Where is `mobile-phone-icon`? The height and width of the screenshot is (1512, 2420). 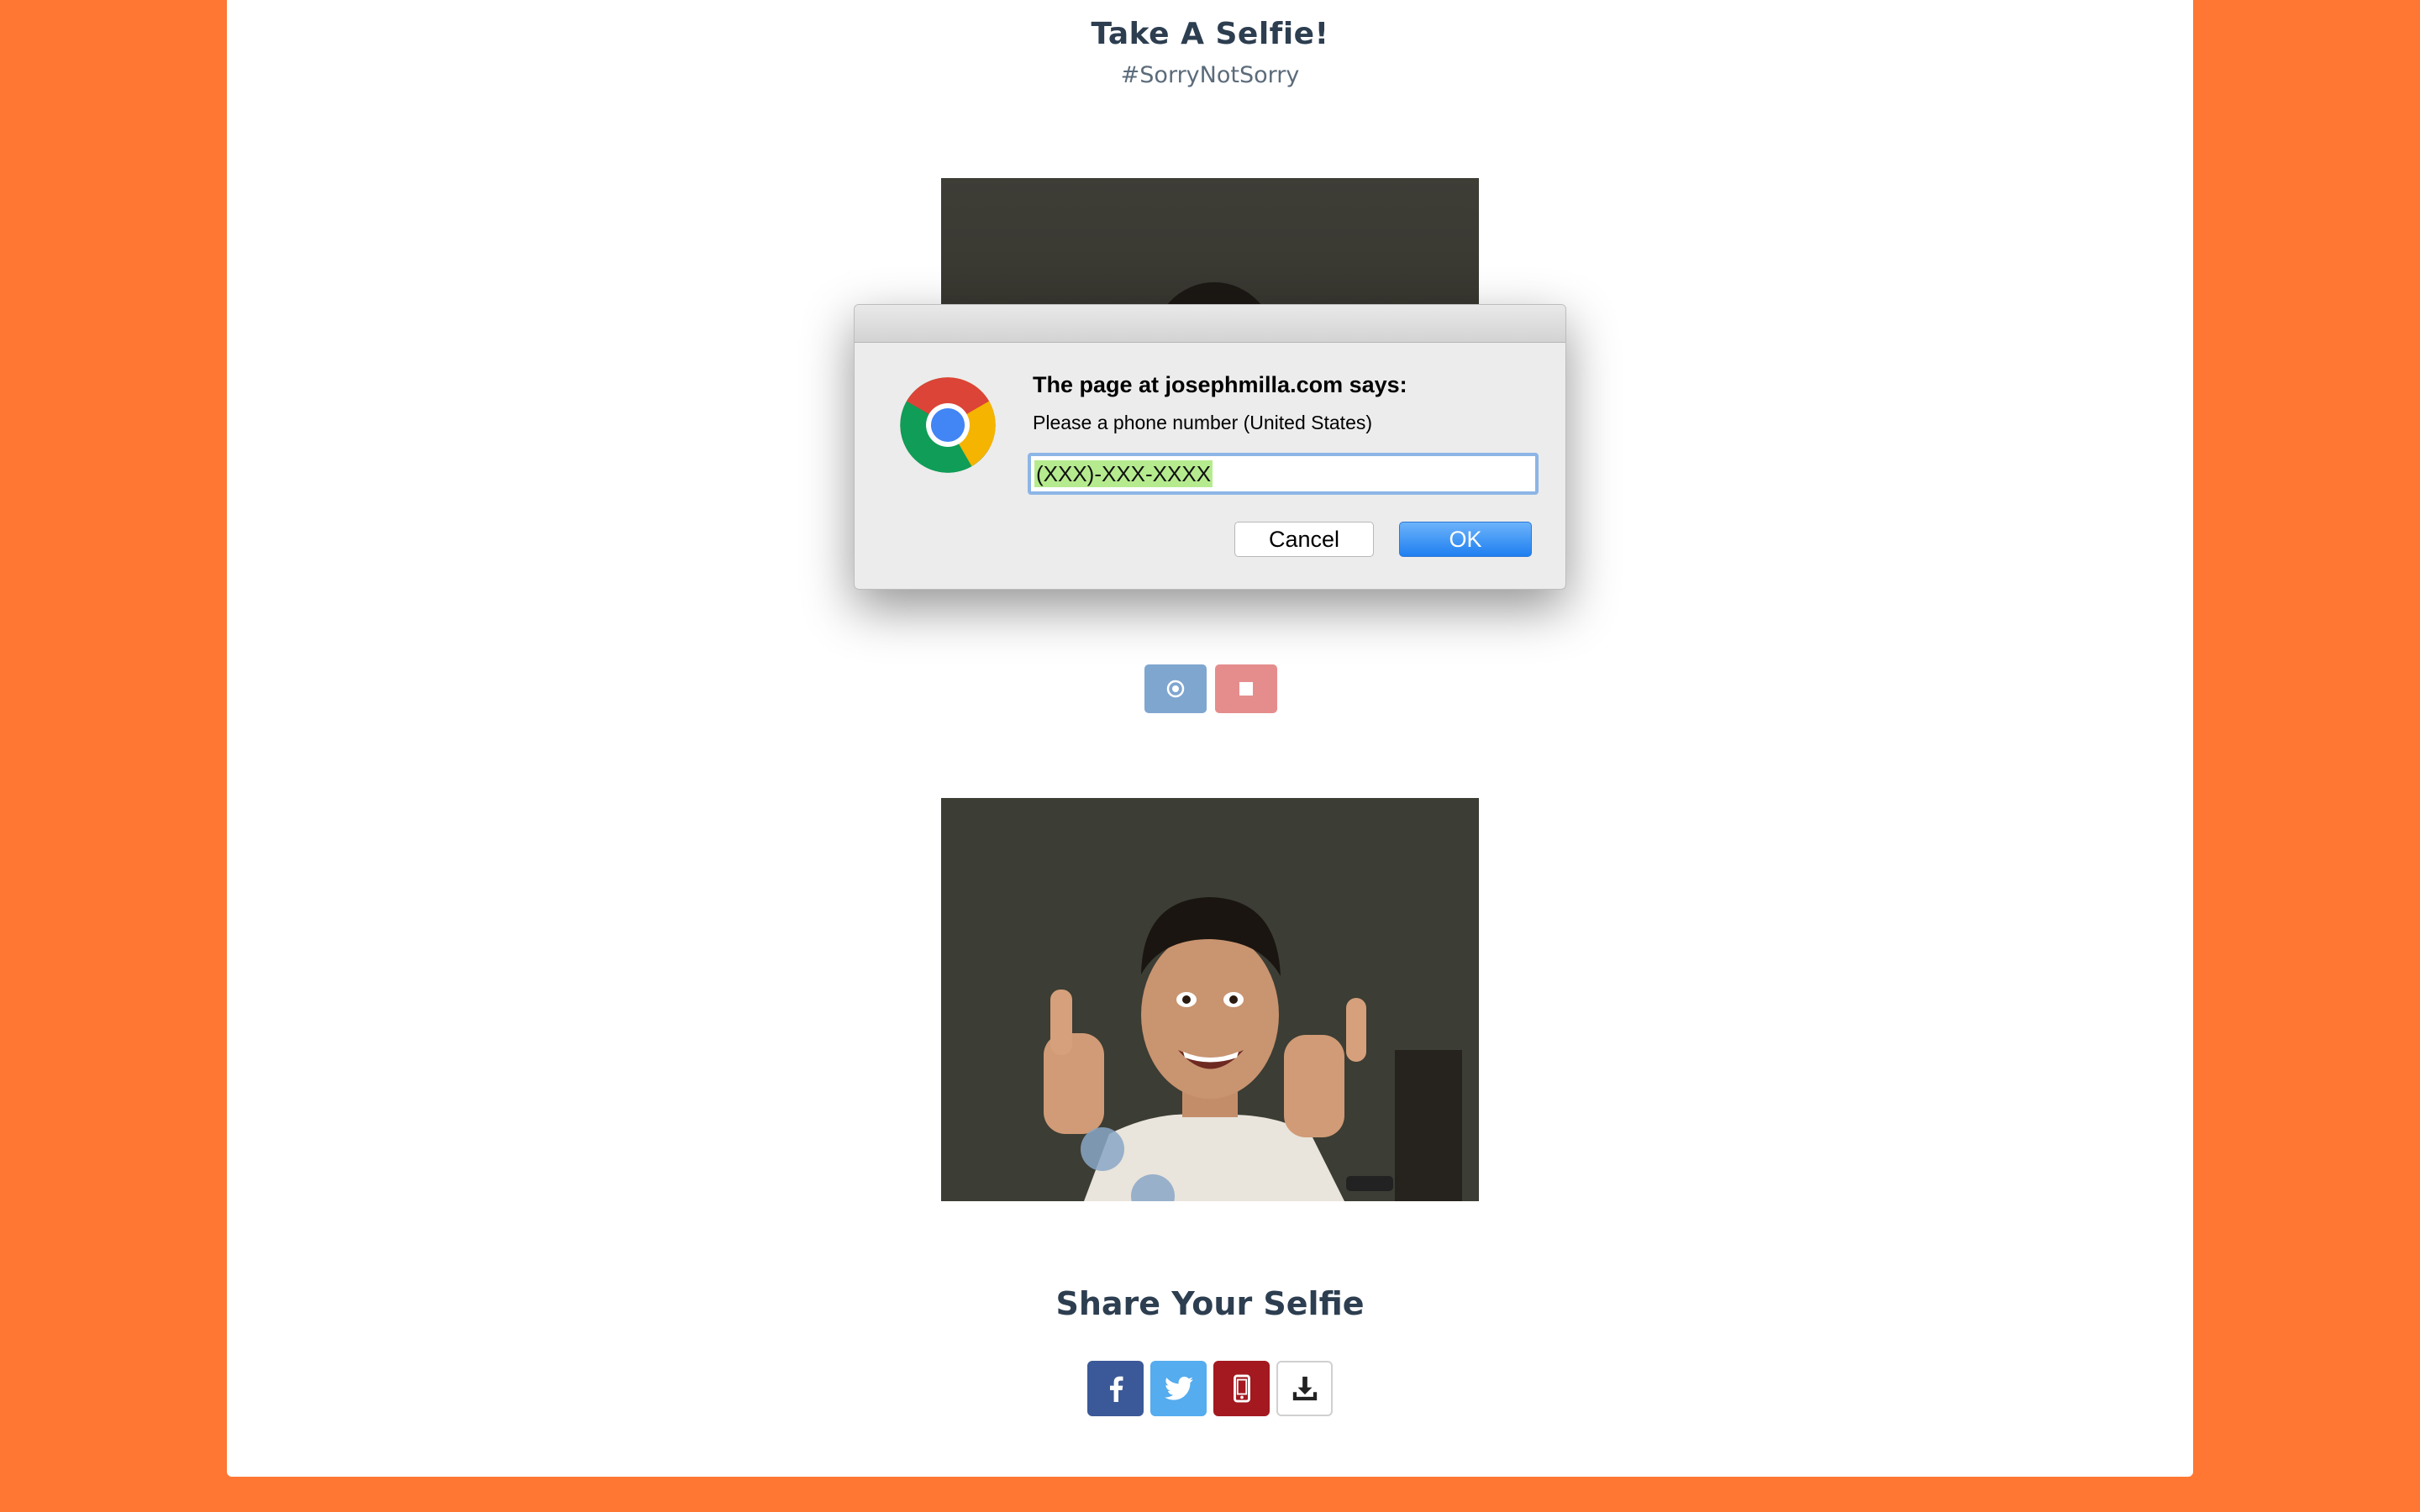 mobile-phone-icon is located at coordinates (1241, 1388).